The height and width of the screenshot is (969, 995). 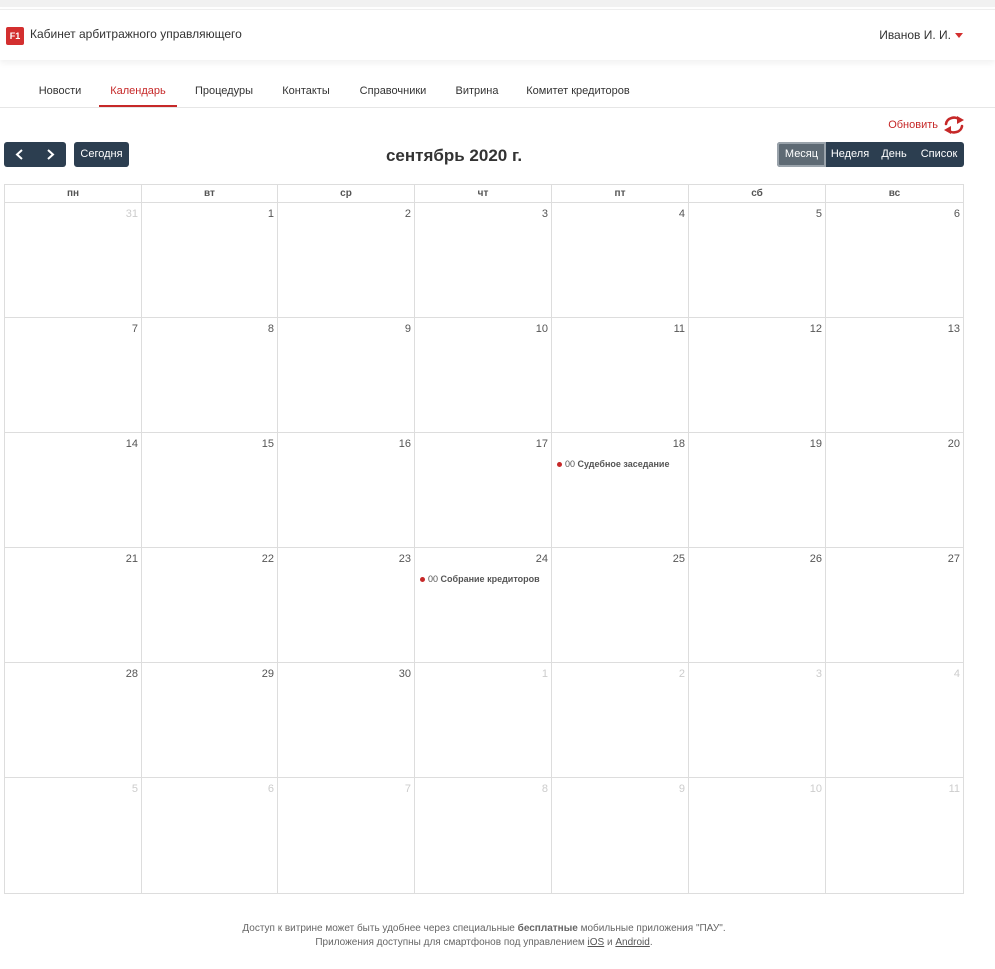 What do you see at coordinates (757, 490) in the screenshot?
I see `day-cell: 19` at bounding box center [757, 490].